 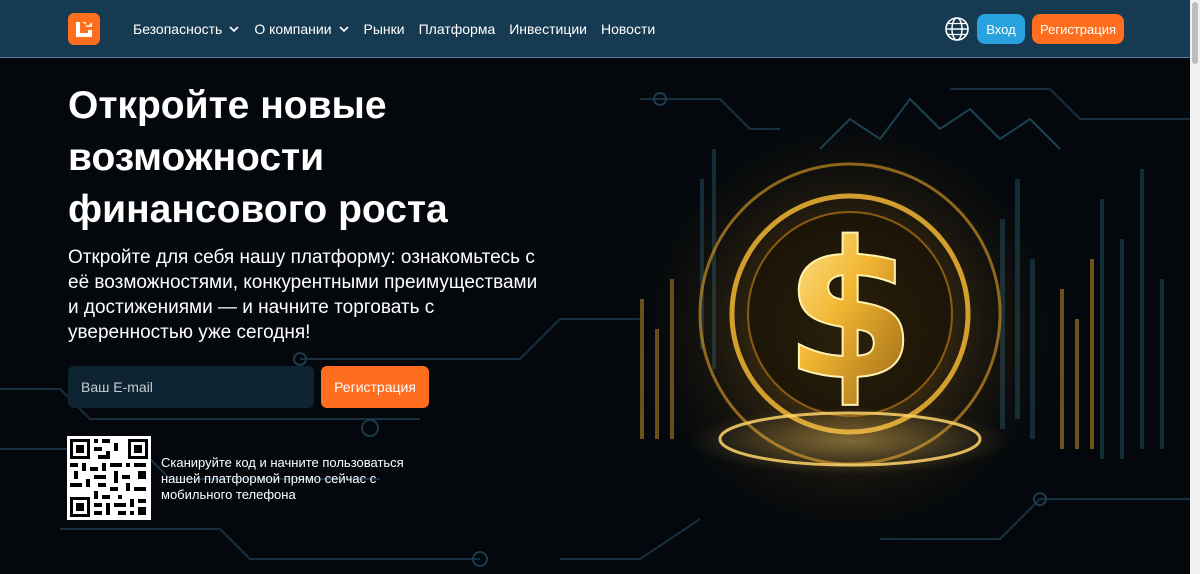 What do you see at coordinates (282, 462) in the screenshot?
I see `qr-caption-line: Сканируйте код и начните пользоваться` at bounding box center [282, 462].